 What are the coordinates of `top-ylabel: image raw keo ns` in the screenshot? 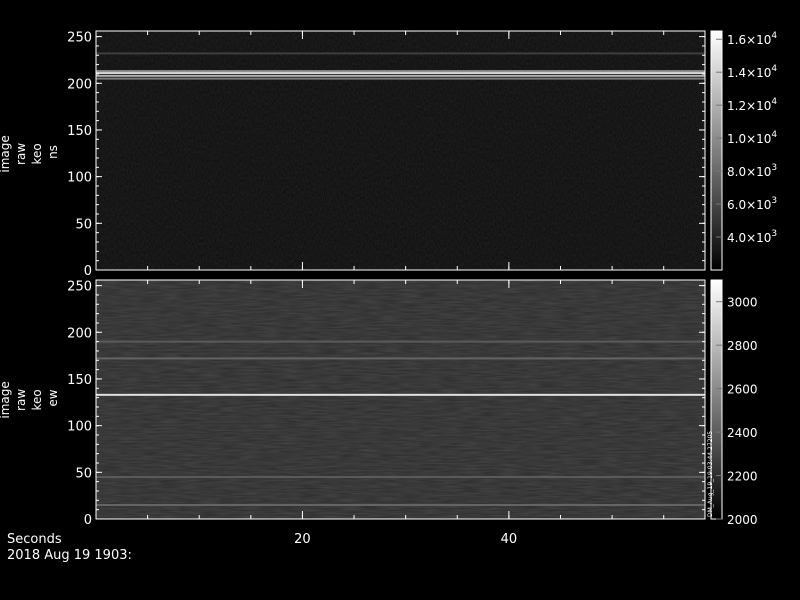 It's located at (30, 151).